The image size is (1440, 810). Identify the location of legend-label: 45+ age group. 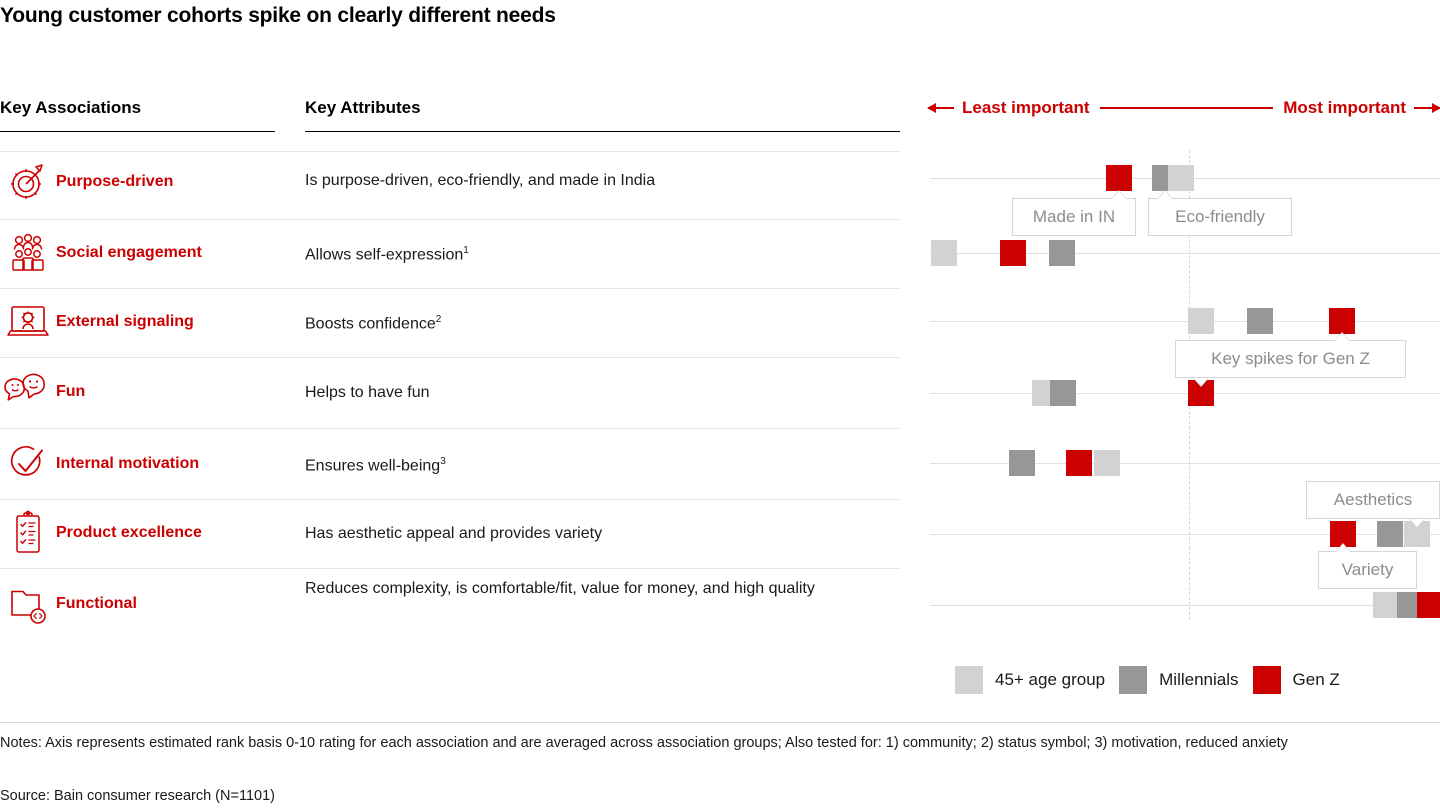
(1050, 679).